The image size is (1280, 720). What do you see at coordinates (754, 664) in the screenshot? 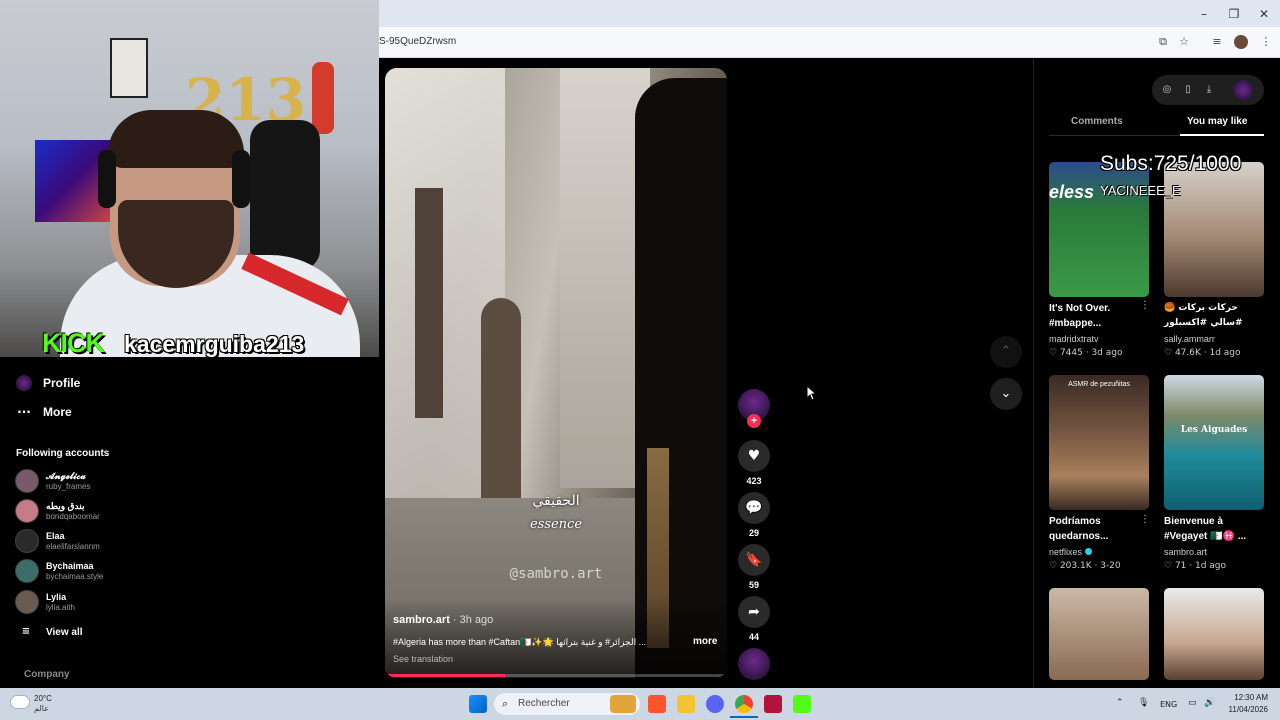
I see `sound-disc-icon` at bounding box center [754, 664].